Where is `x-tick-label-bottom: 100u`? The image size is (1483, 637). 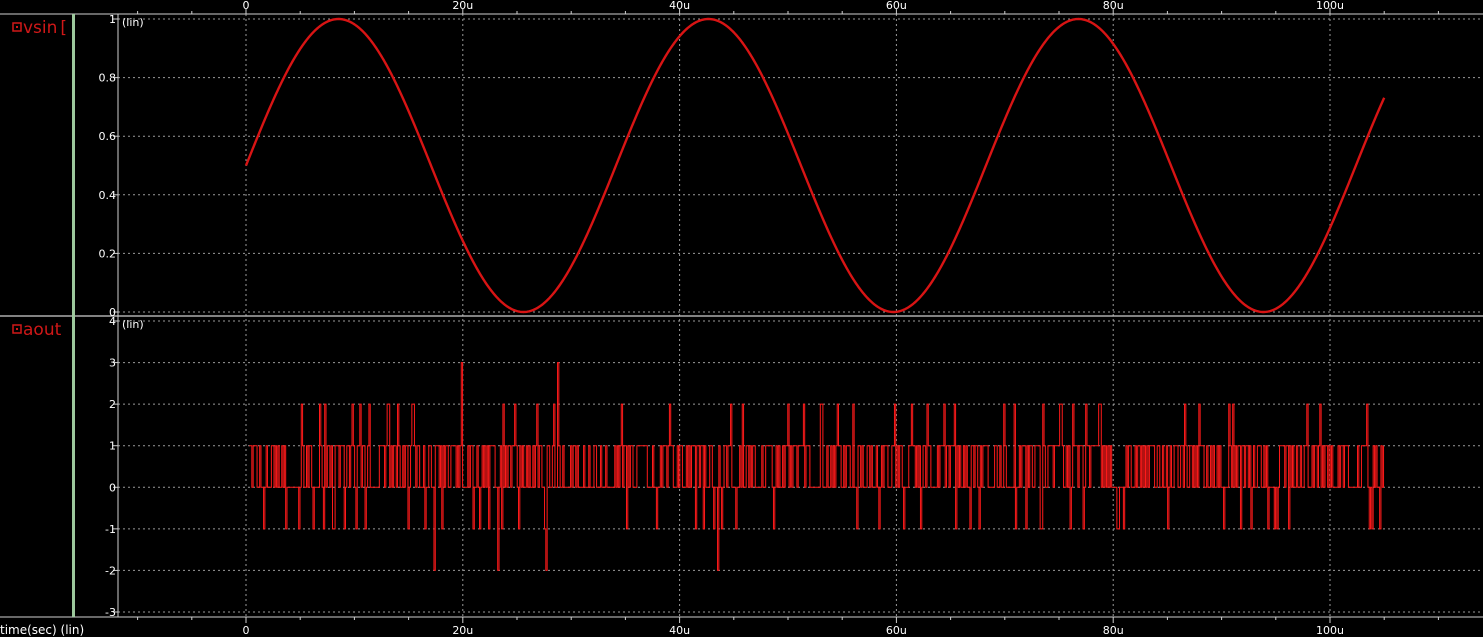 x-tick-label-bottom: 100u is located at coordinates (1330, 630).